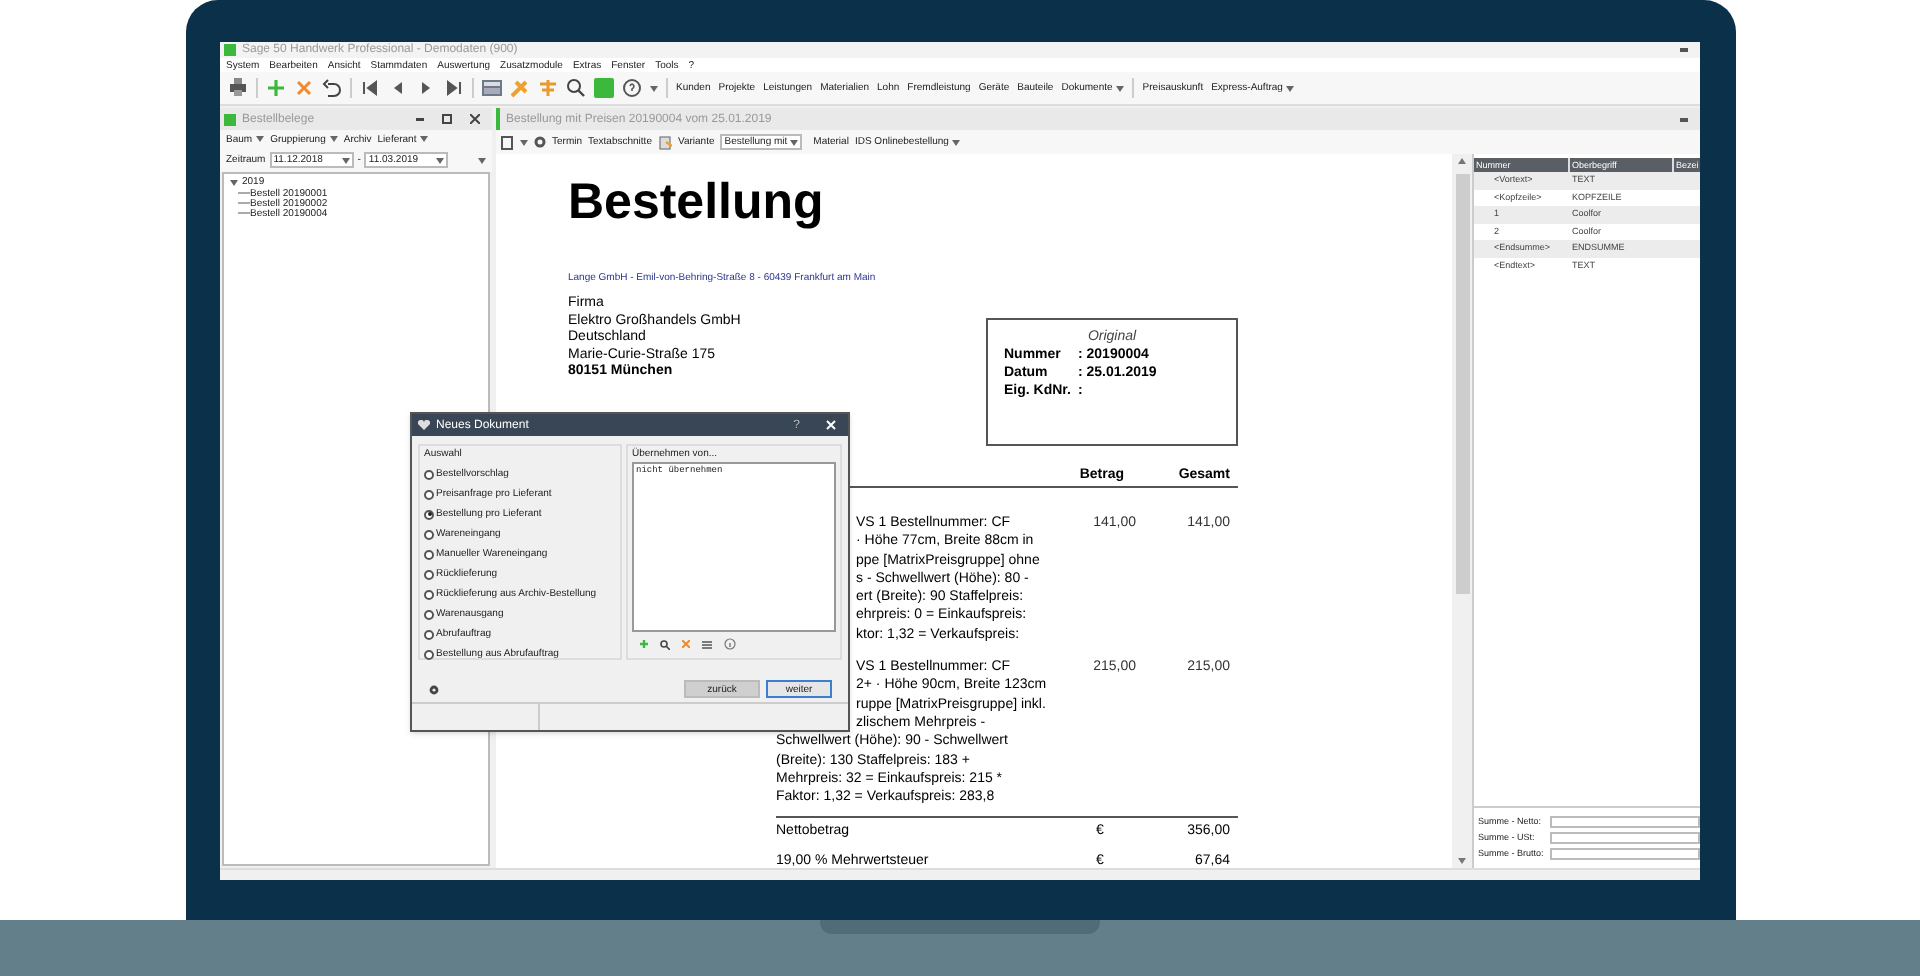  Describe the element at coordinates (234, 182) in the screenshot. I see `expanded-icon` at that location.